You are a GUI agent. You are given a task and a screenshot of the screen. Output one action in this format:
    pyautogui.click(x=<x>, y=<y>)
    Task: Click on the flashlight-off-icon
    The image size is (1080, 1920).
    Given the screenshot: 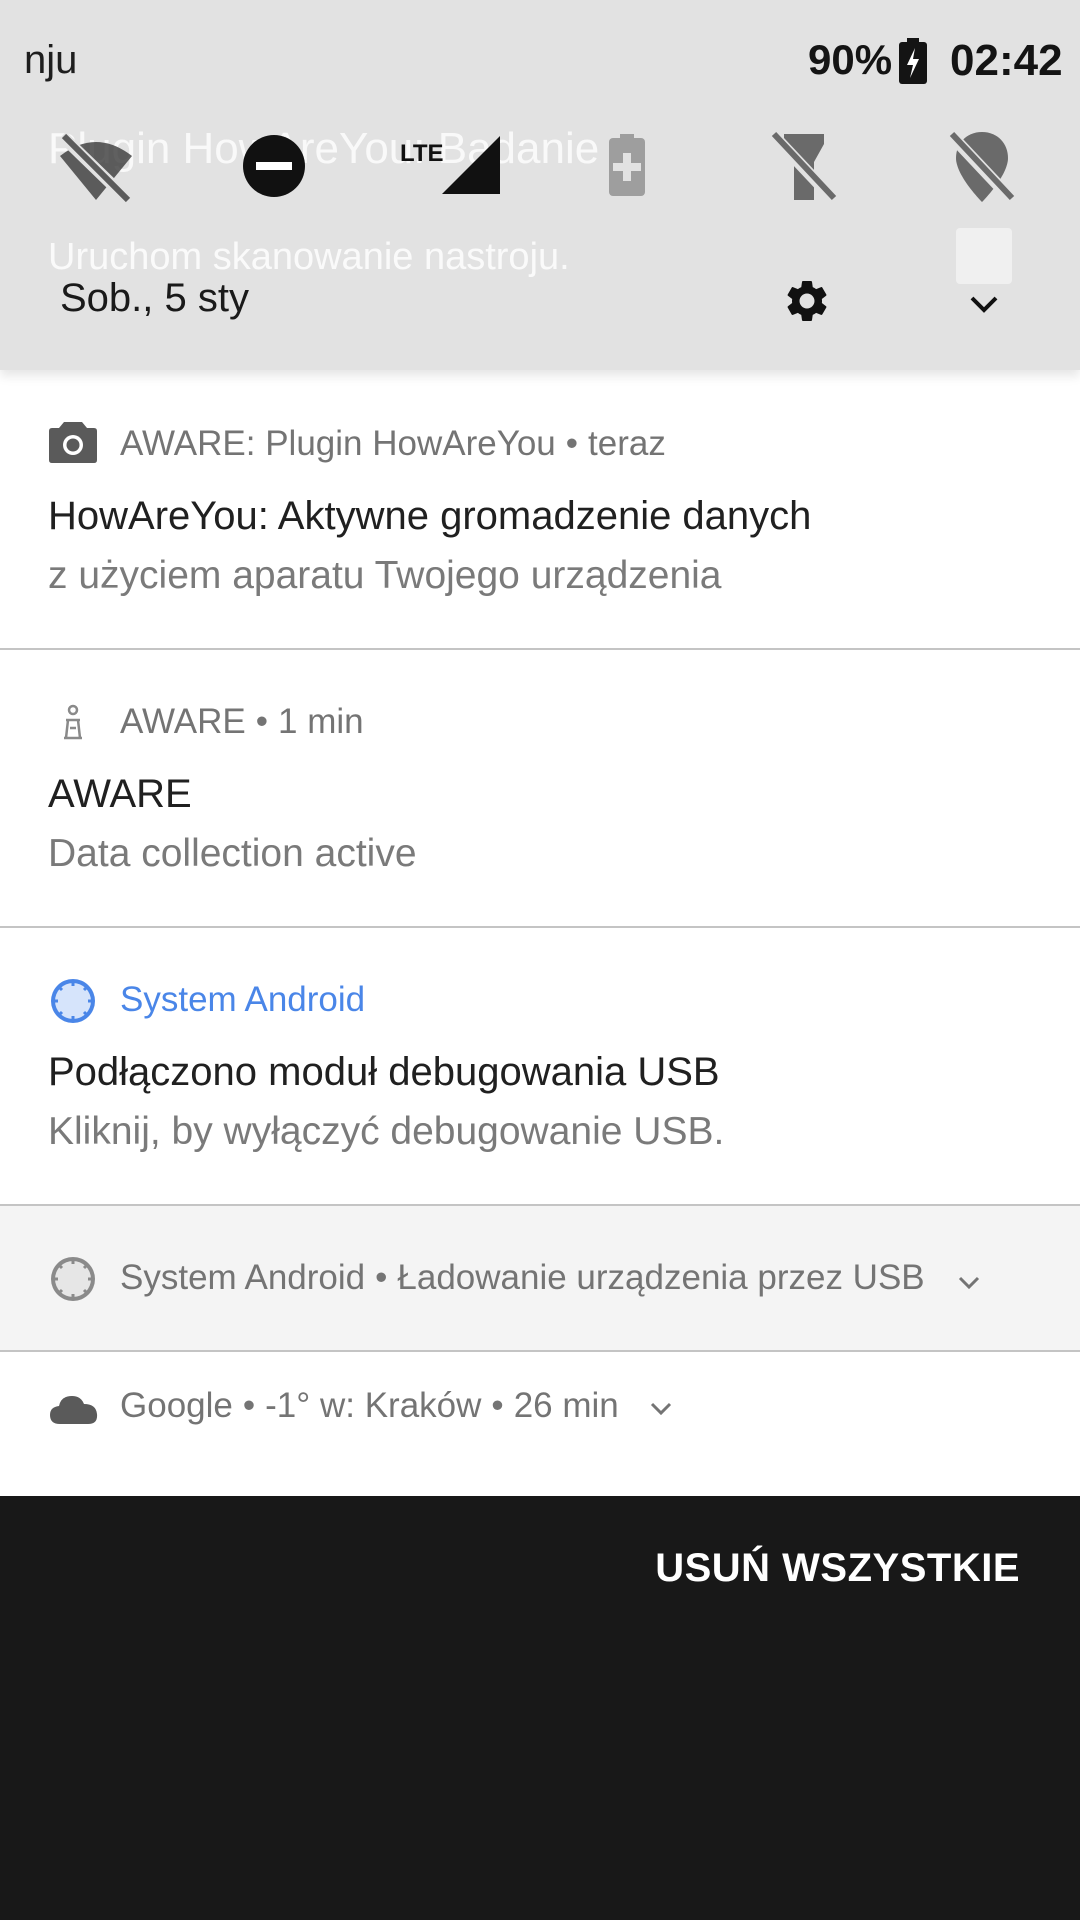 What is the action you would take?
    pyautogui.click(x=804, y=168)
    